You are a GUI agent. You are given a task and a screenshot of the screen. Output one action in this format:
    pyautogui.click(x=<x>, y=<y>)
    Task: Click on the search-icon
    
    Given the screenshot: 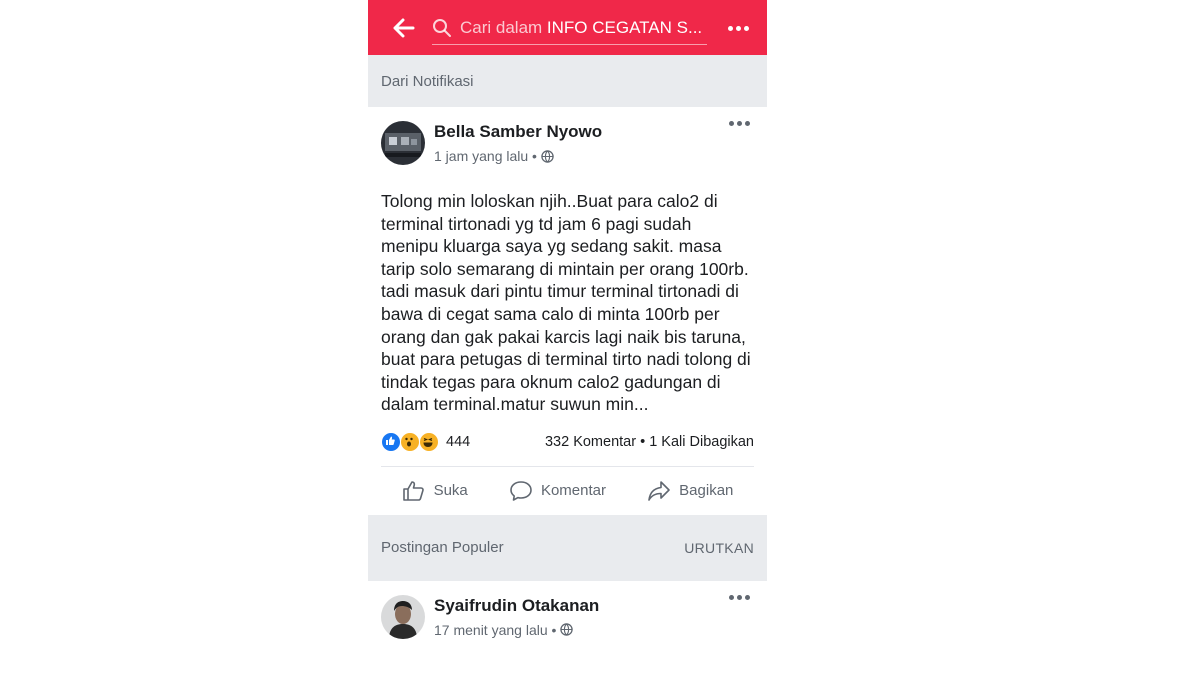 What is the action you would take?
    pyautogui.click(x=443, y=28)
    